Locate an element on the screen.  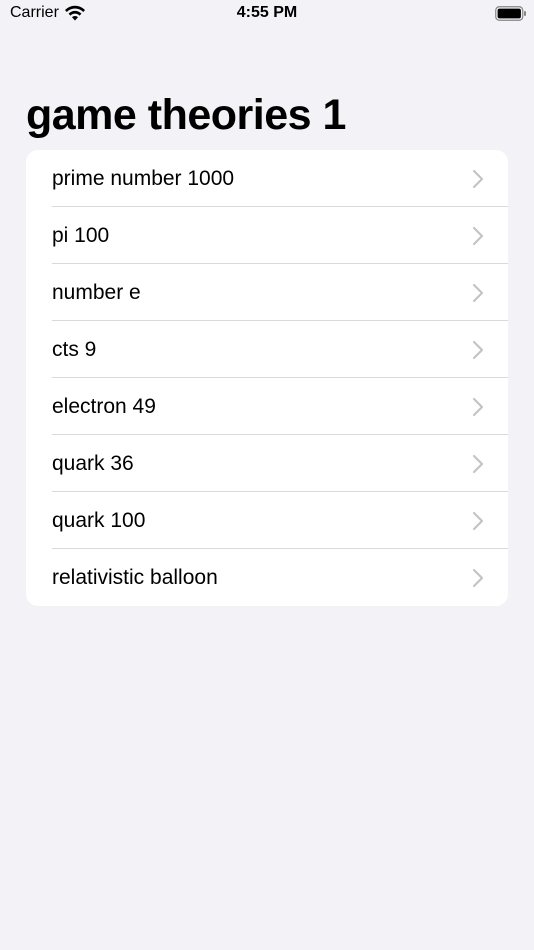
battery-icon is located at coordinates (510, 13).